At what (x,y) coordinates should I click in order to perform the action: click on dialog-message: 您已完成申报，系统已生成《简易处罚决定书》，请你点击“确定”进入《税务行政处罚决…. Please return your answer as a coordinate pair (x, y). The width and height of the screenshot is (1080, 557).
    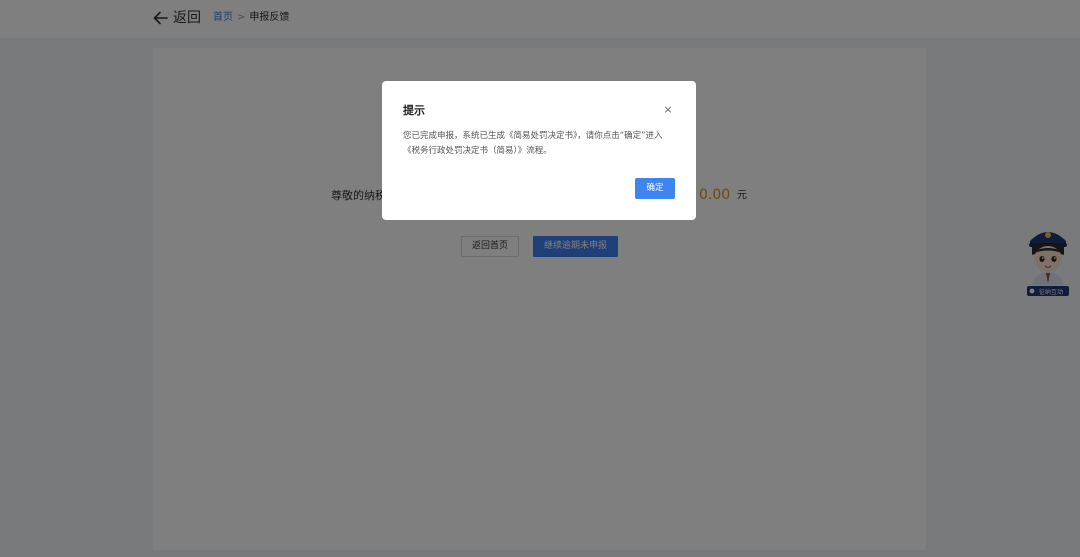
    Looking at the image, I should click on (533, 143).